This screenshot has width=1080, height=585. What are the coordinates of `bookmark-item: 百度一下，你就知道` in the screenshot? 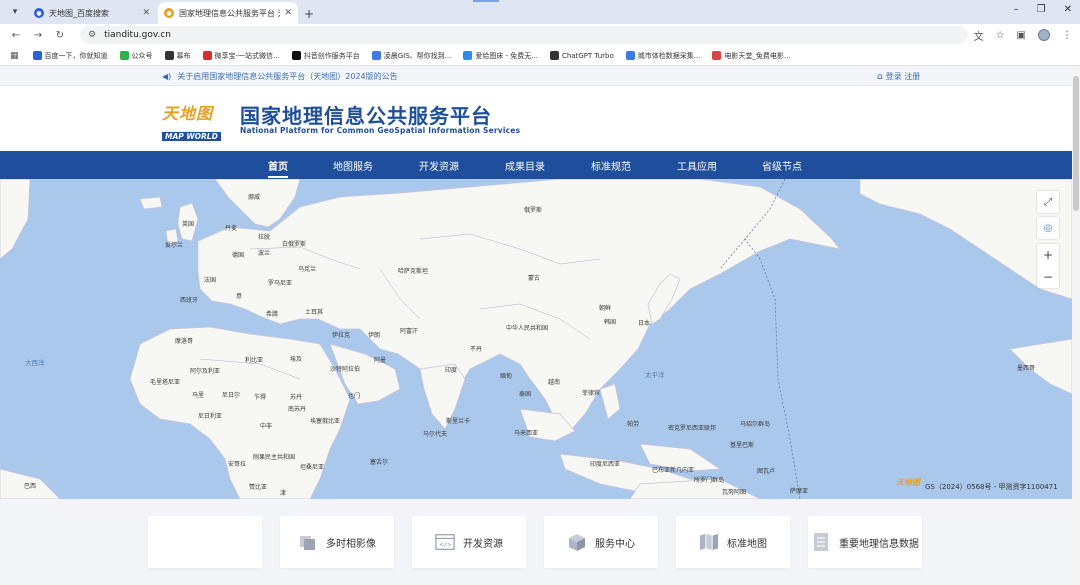 It's located at (70, 56).